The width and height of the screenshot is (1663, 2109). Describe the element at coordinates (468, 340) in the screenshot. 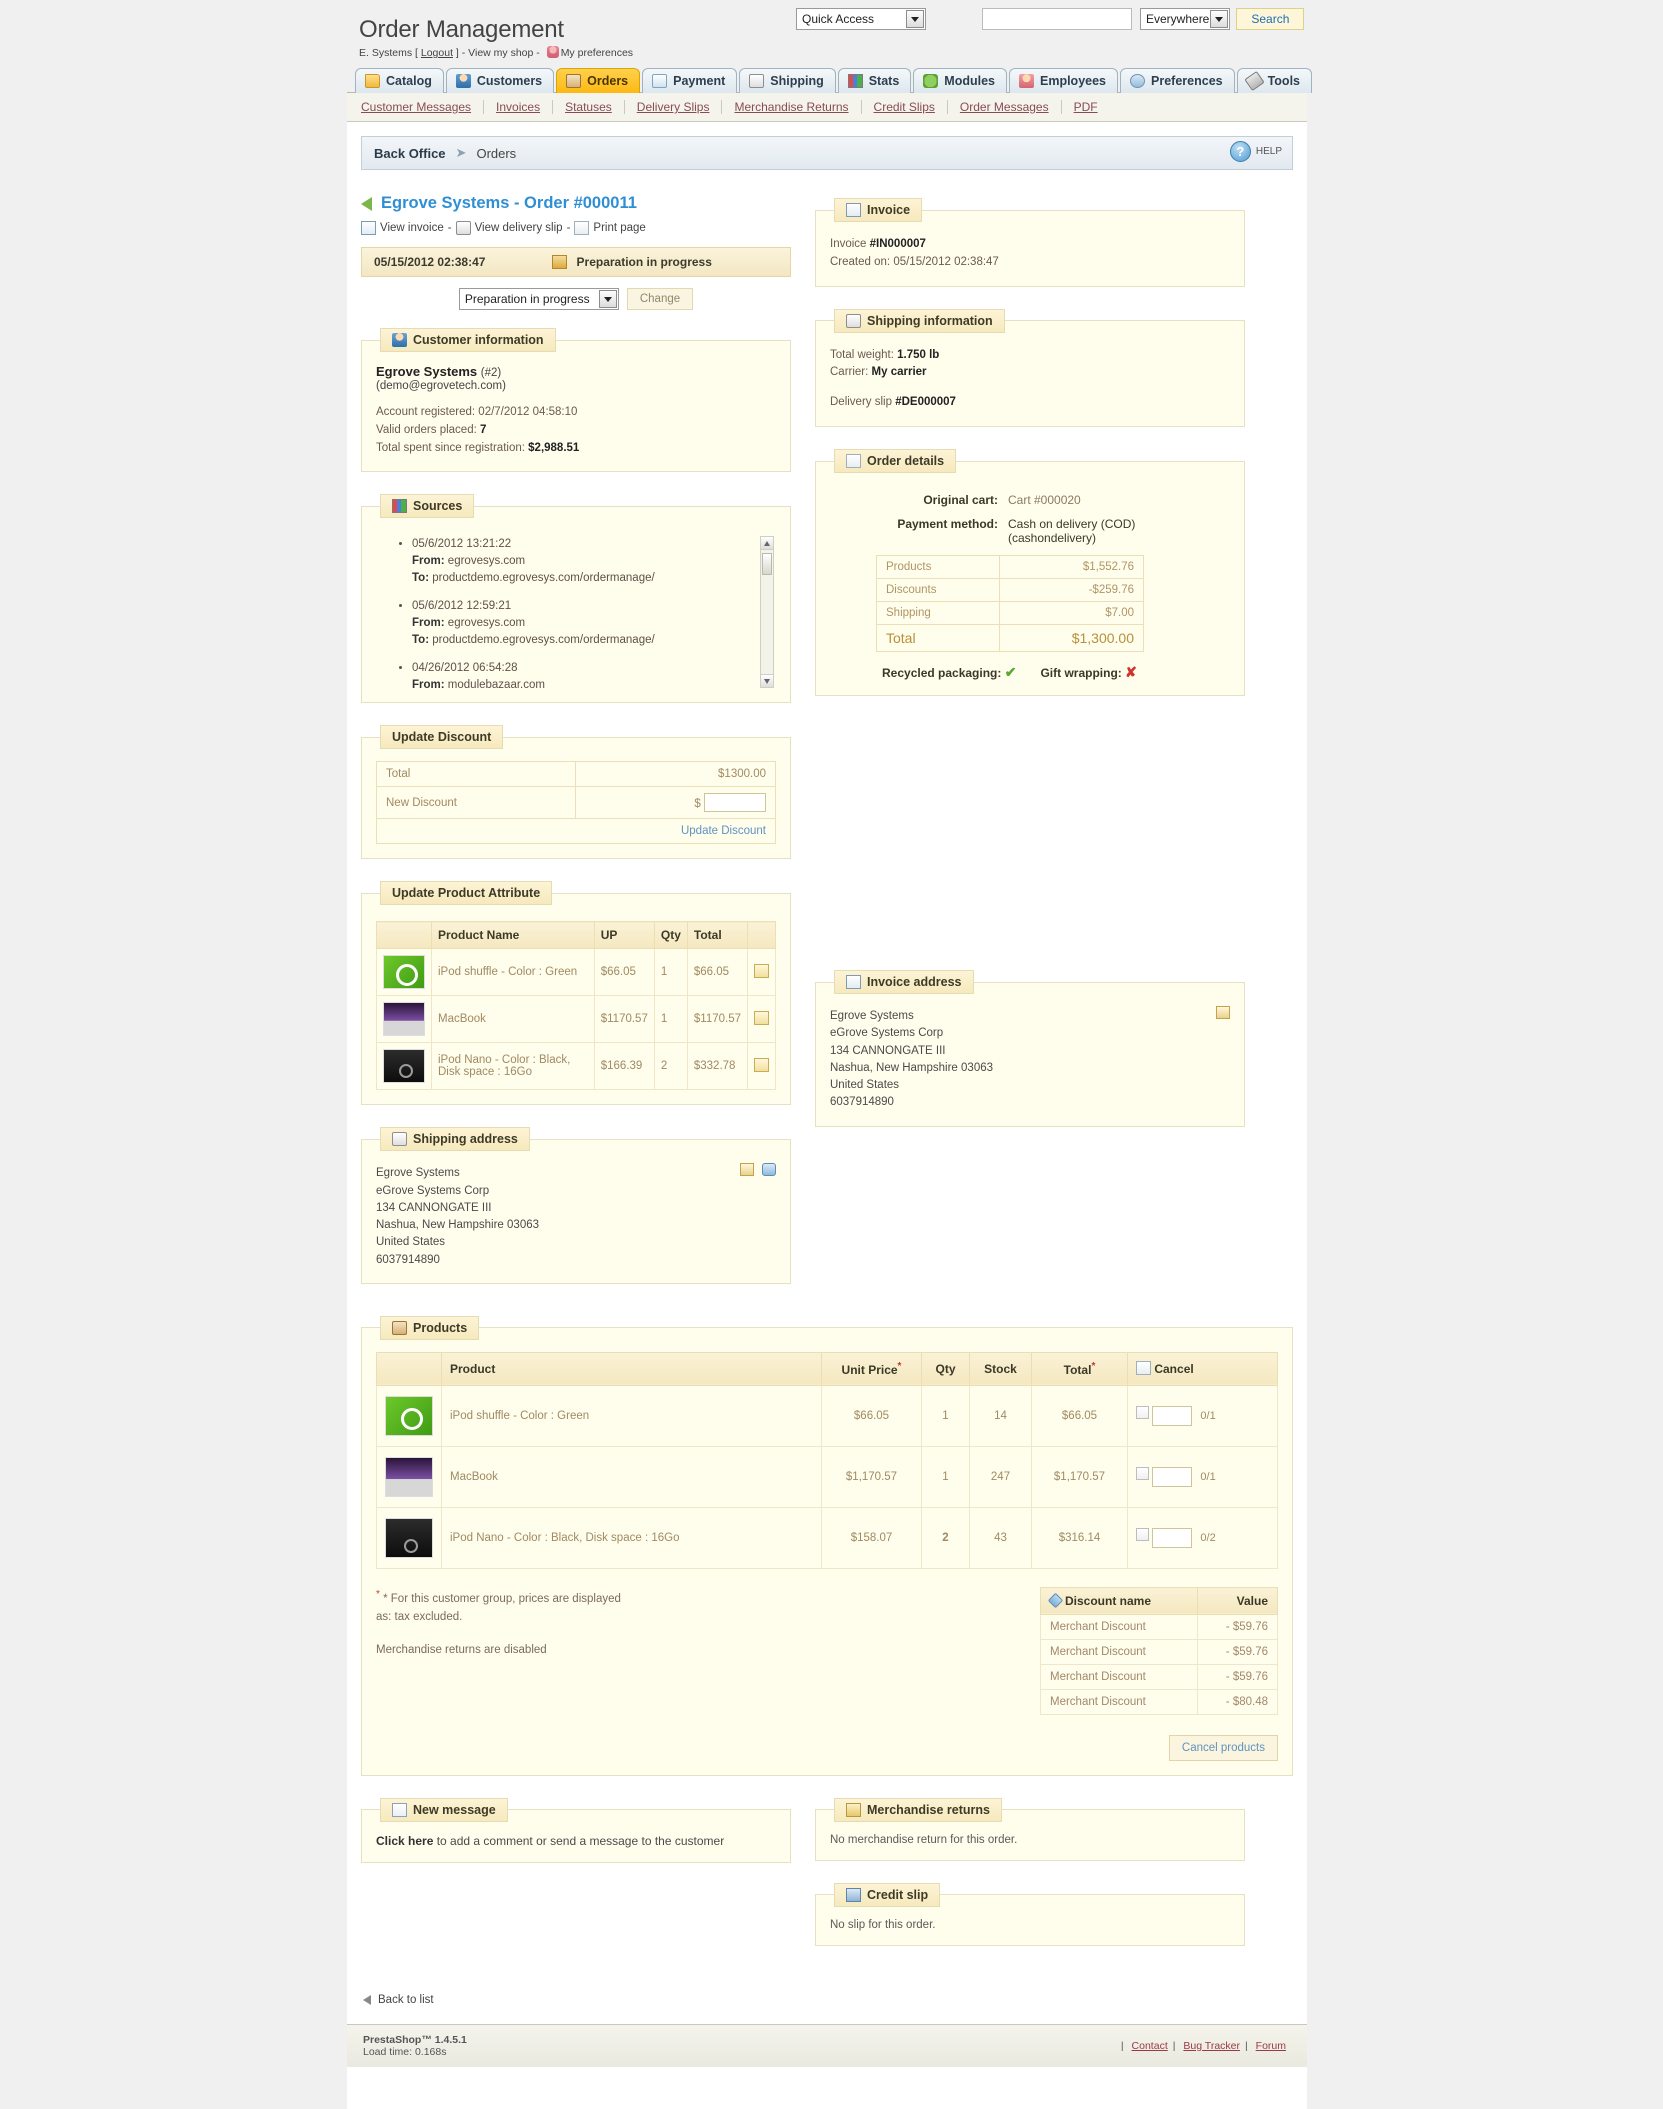

I see `customer-information-legend: Customer information` at that location.